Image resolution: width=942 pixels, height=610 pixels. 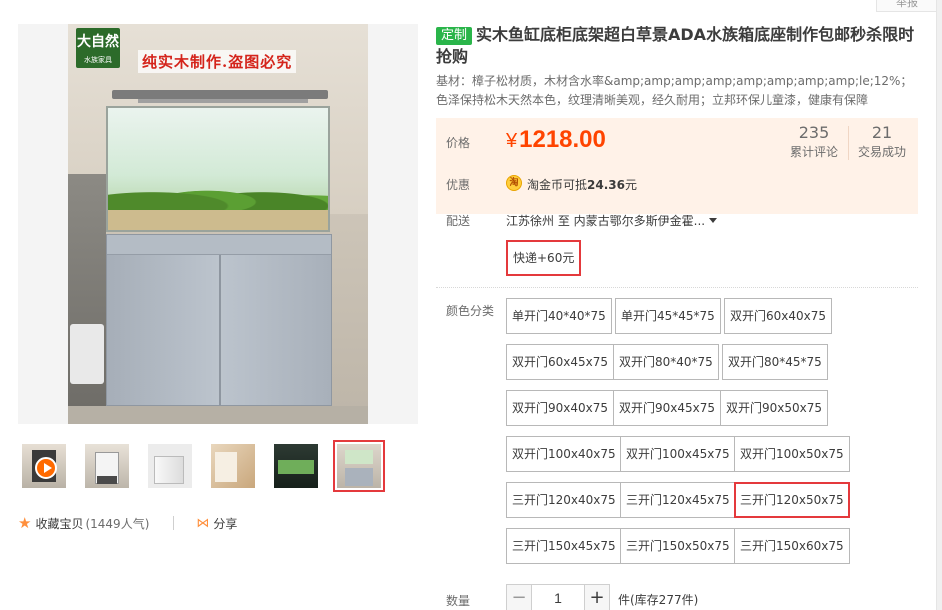 What do you see at coordinates (98, 42) in the screenshot?
I see `brand-logo-text: 大自然` at bounding box center [98, 42].